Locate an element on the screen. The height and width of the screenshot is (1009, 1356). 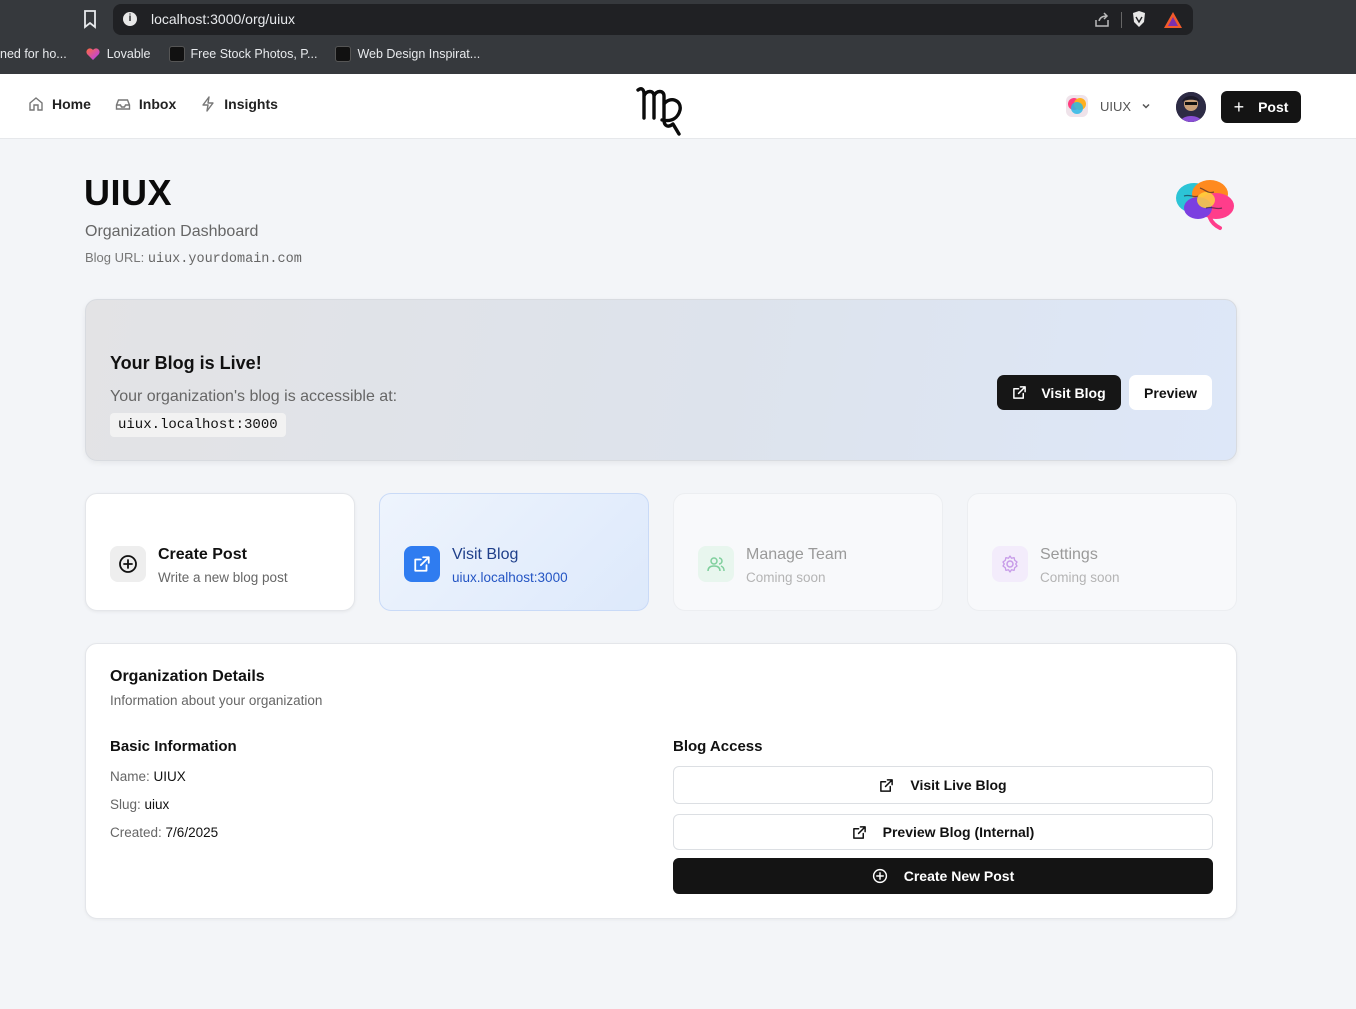
blog-access-heading: Blog Access is located at coordinates (718, 746).